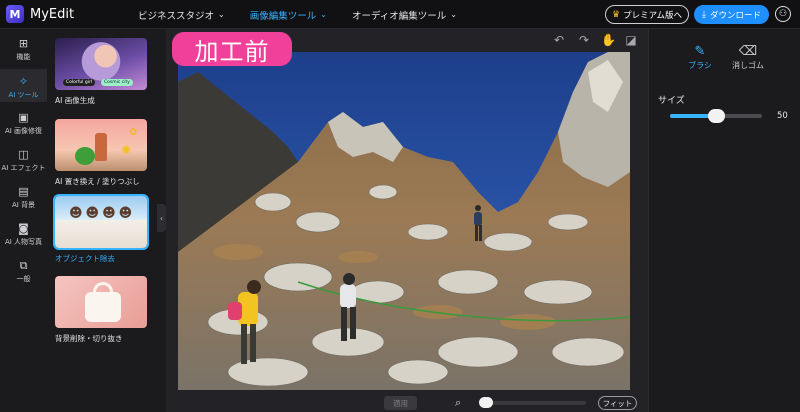 This screenshot has height=412, width=800. What do you see at coordinates (608, 40) in the screenshot?
I see `hand-pan-icon: ✋` at bounding box center [608, 40].